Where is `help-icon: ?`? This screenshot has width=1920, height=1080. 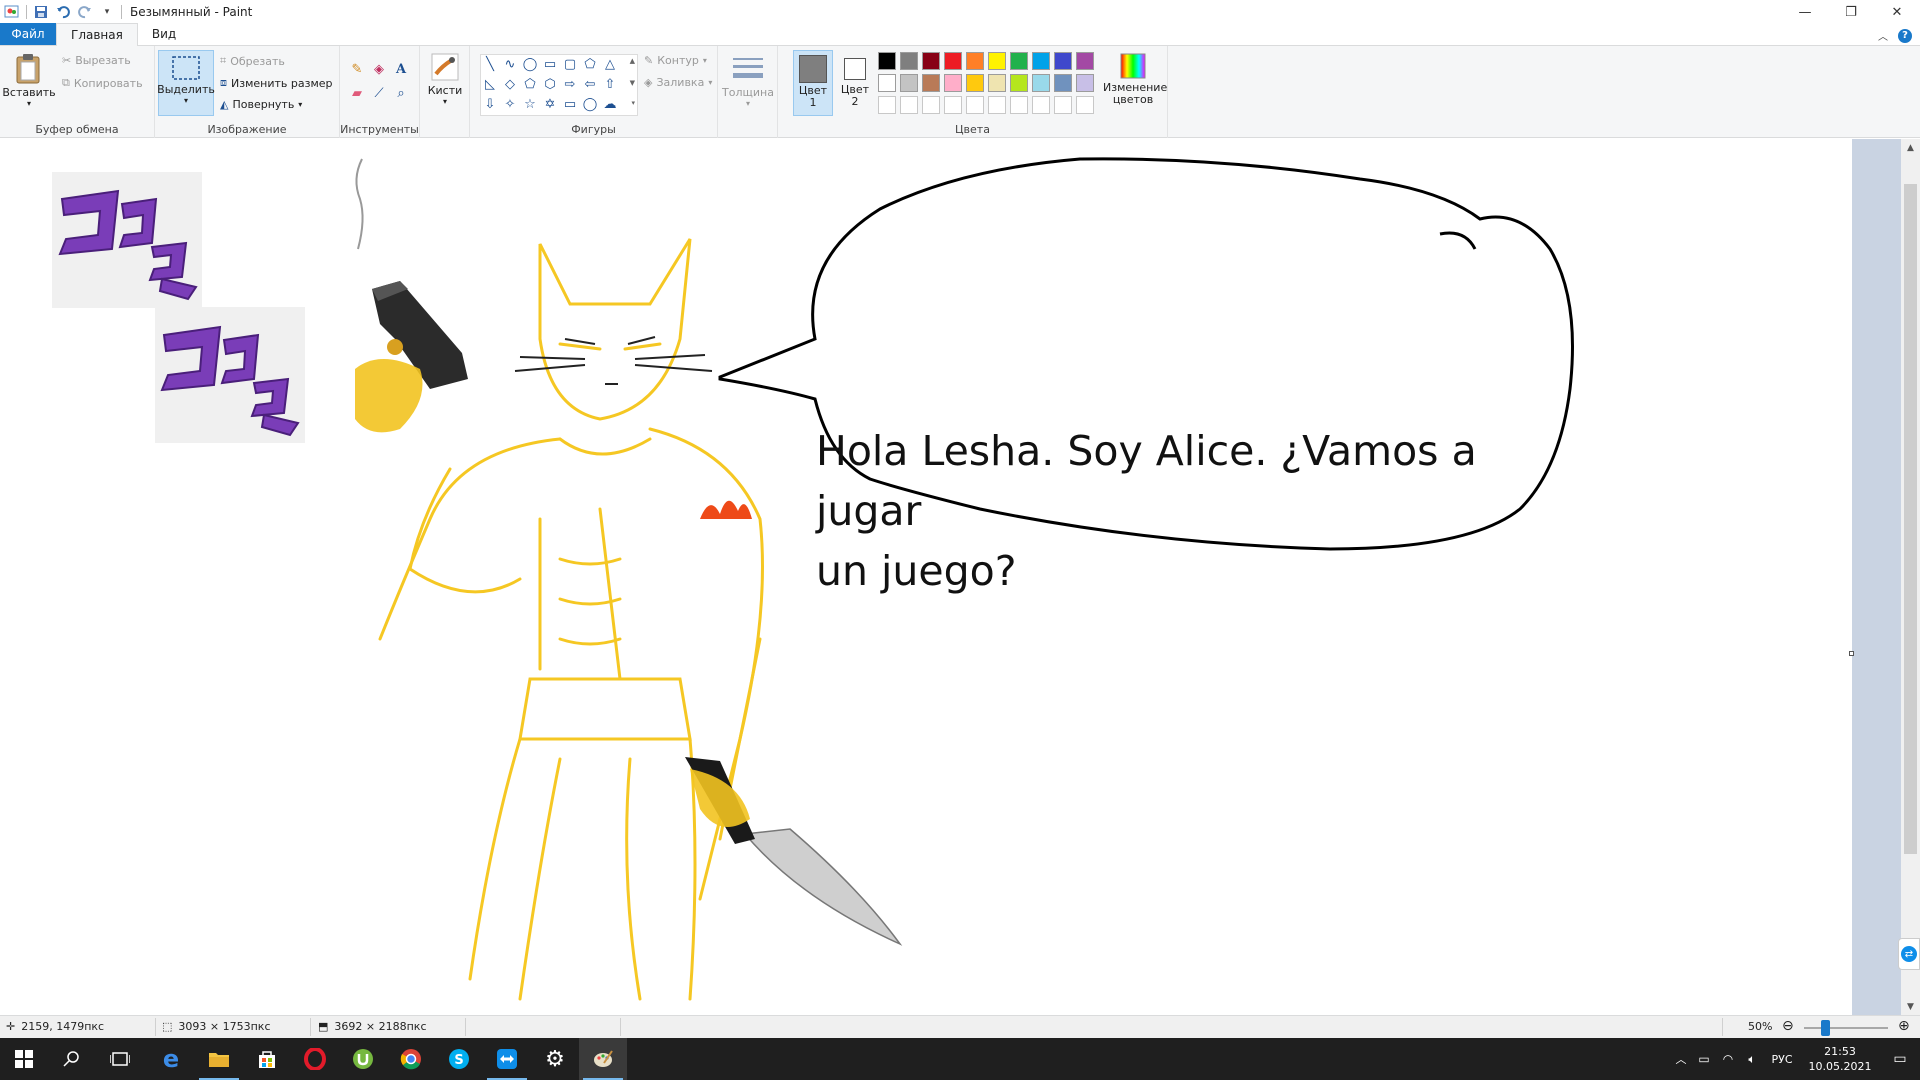 help-icon: ? is located at coordinates (1905, 35).